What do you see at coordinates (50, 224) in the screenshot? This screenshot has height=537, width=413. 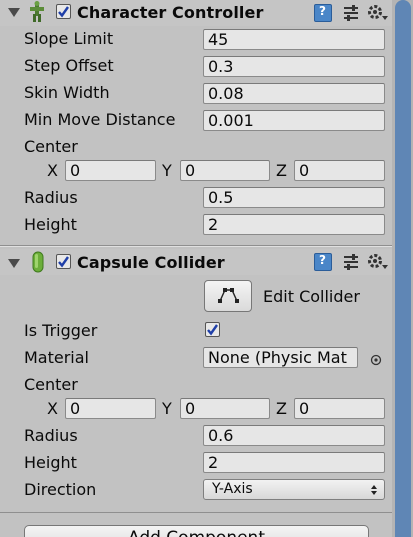 I see `height-label: Height` at bounding box center [50, 224].